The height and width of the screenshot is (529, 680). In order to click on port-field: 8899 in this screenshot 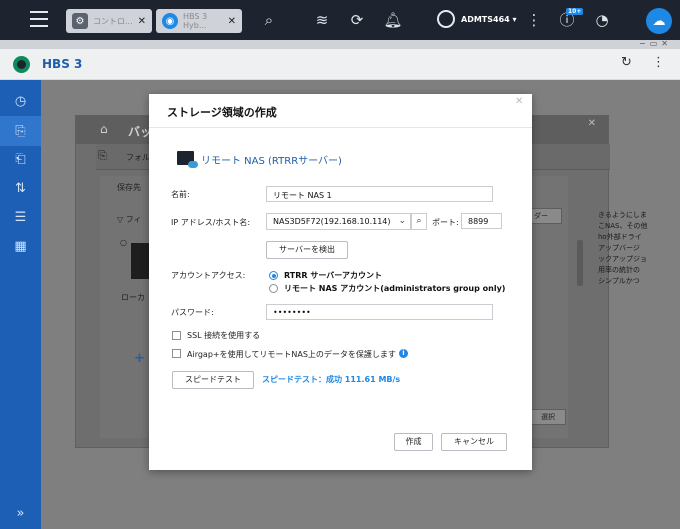, I will do `click(481, 221)`.